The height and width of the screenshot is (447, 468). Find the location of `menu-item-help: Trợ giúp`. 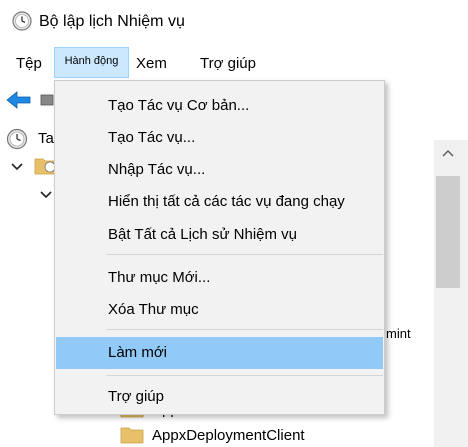

menu-item-help: Trợ giúp is located at coordinates (219, 397).